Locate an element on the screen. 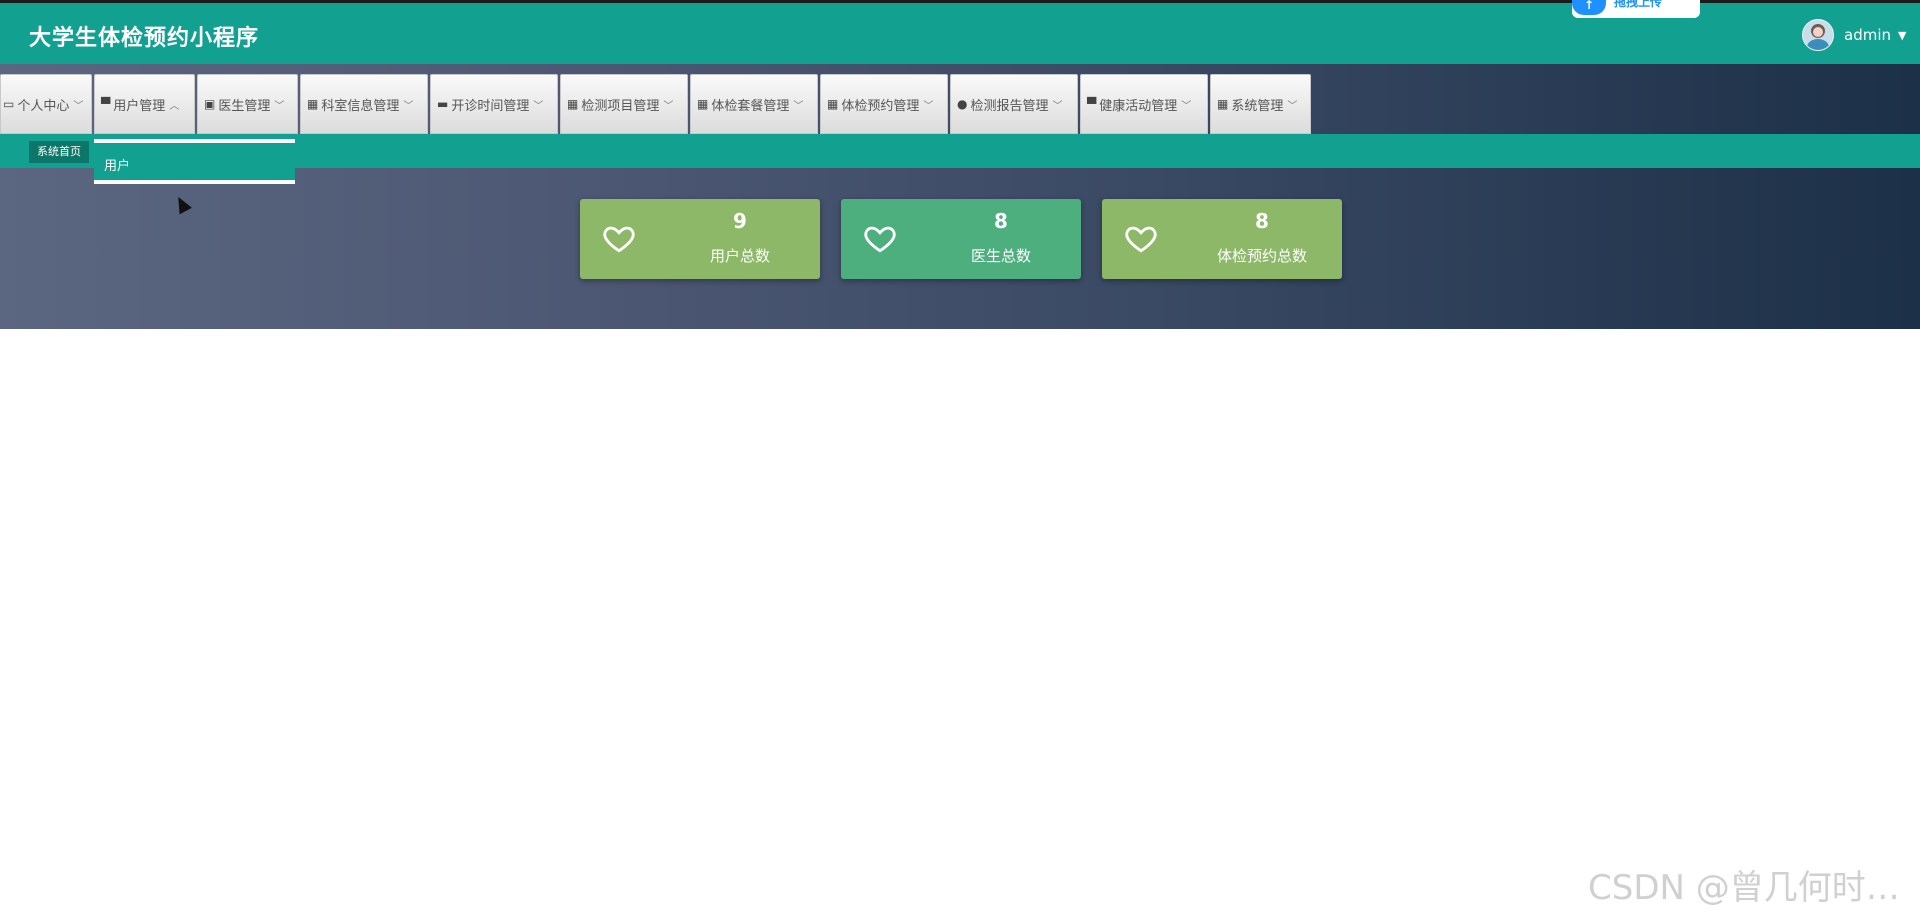 Image resolution: width=1920 pixels, height=916 pixels. user-menu: admin ▼ is located at coordinates (1854, 35).